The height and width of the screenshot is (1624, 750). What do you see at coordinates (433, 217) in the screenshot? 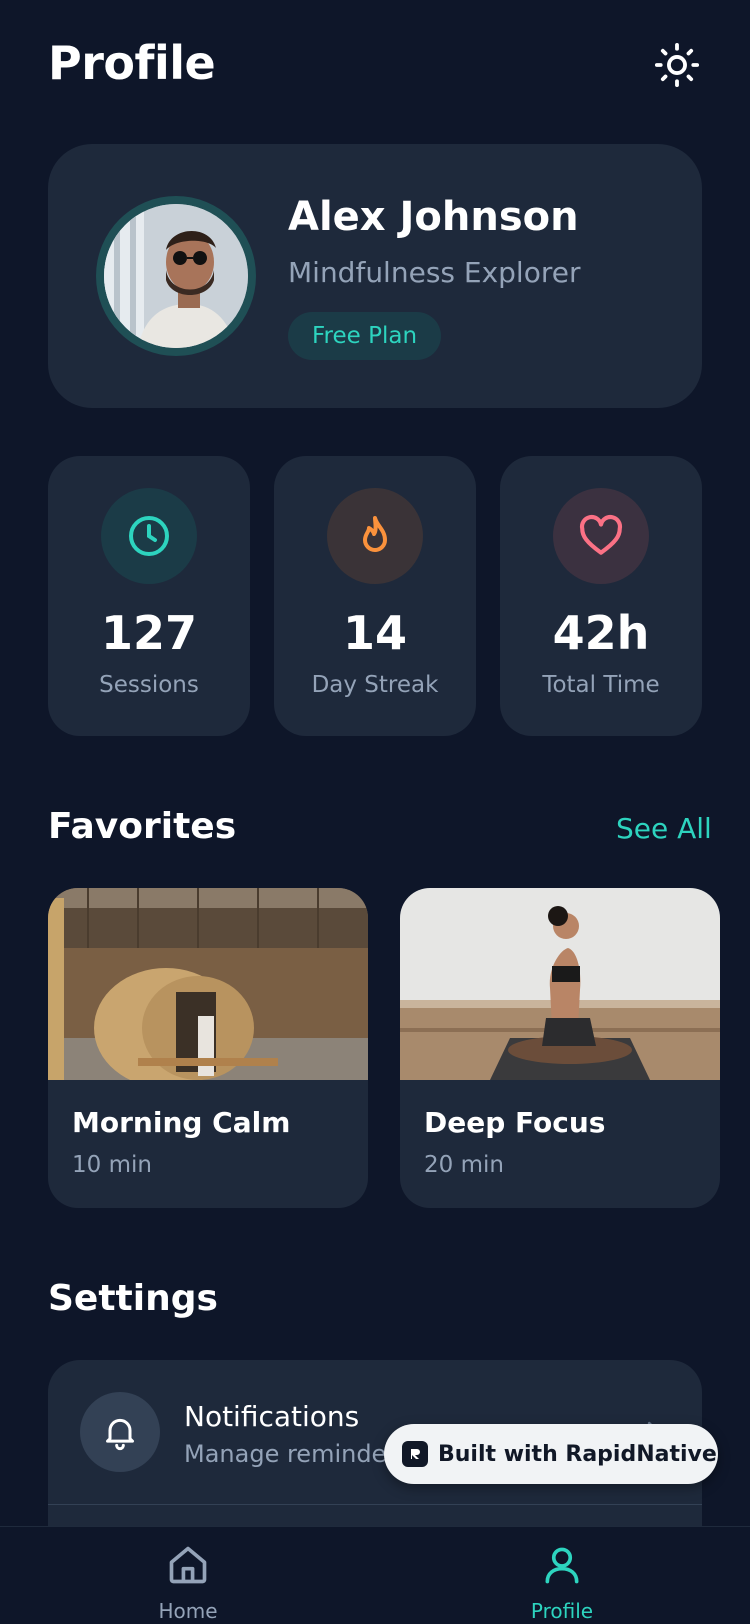
I see `profile-name: Alex Johnson` at bounding box center [433, 217].